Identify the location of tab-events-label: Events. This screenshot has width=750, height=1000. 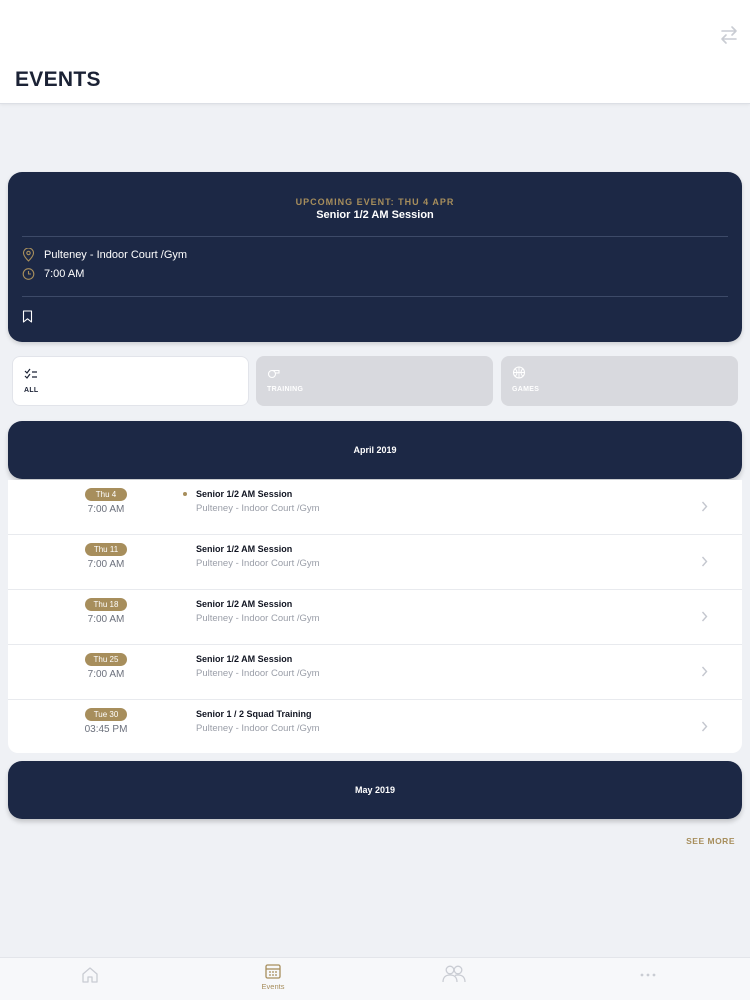
(273, 986).